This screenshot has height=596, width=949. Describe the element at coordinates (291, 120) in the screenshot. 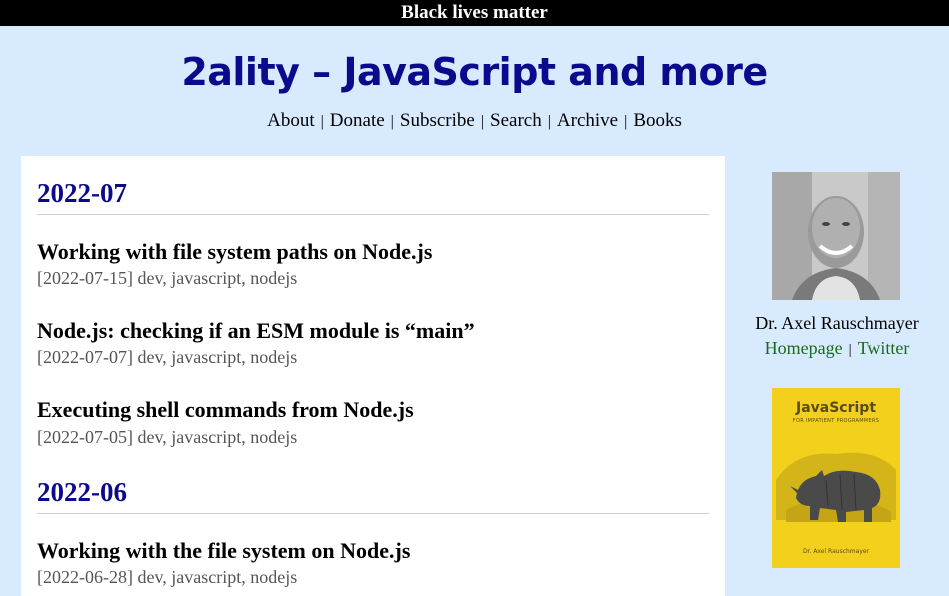

I see `nav-about-link: About` at that location.